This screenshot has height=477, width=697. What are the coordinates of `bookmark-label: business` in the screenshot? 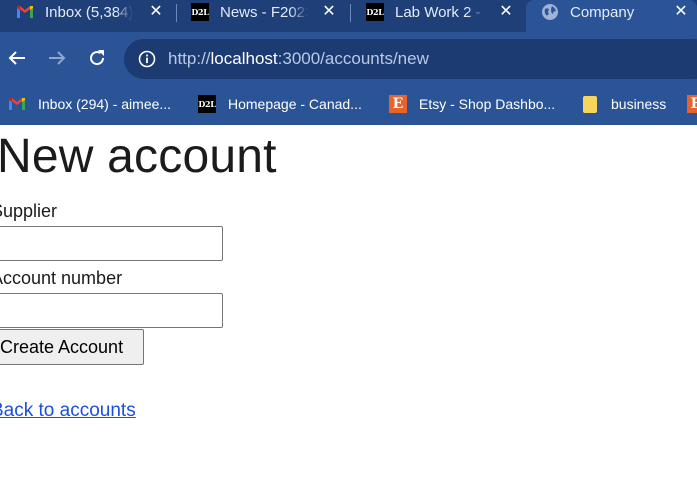 It's located at (639, 104).